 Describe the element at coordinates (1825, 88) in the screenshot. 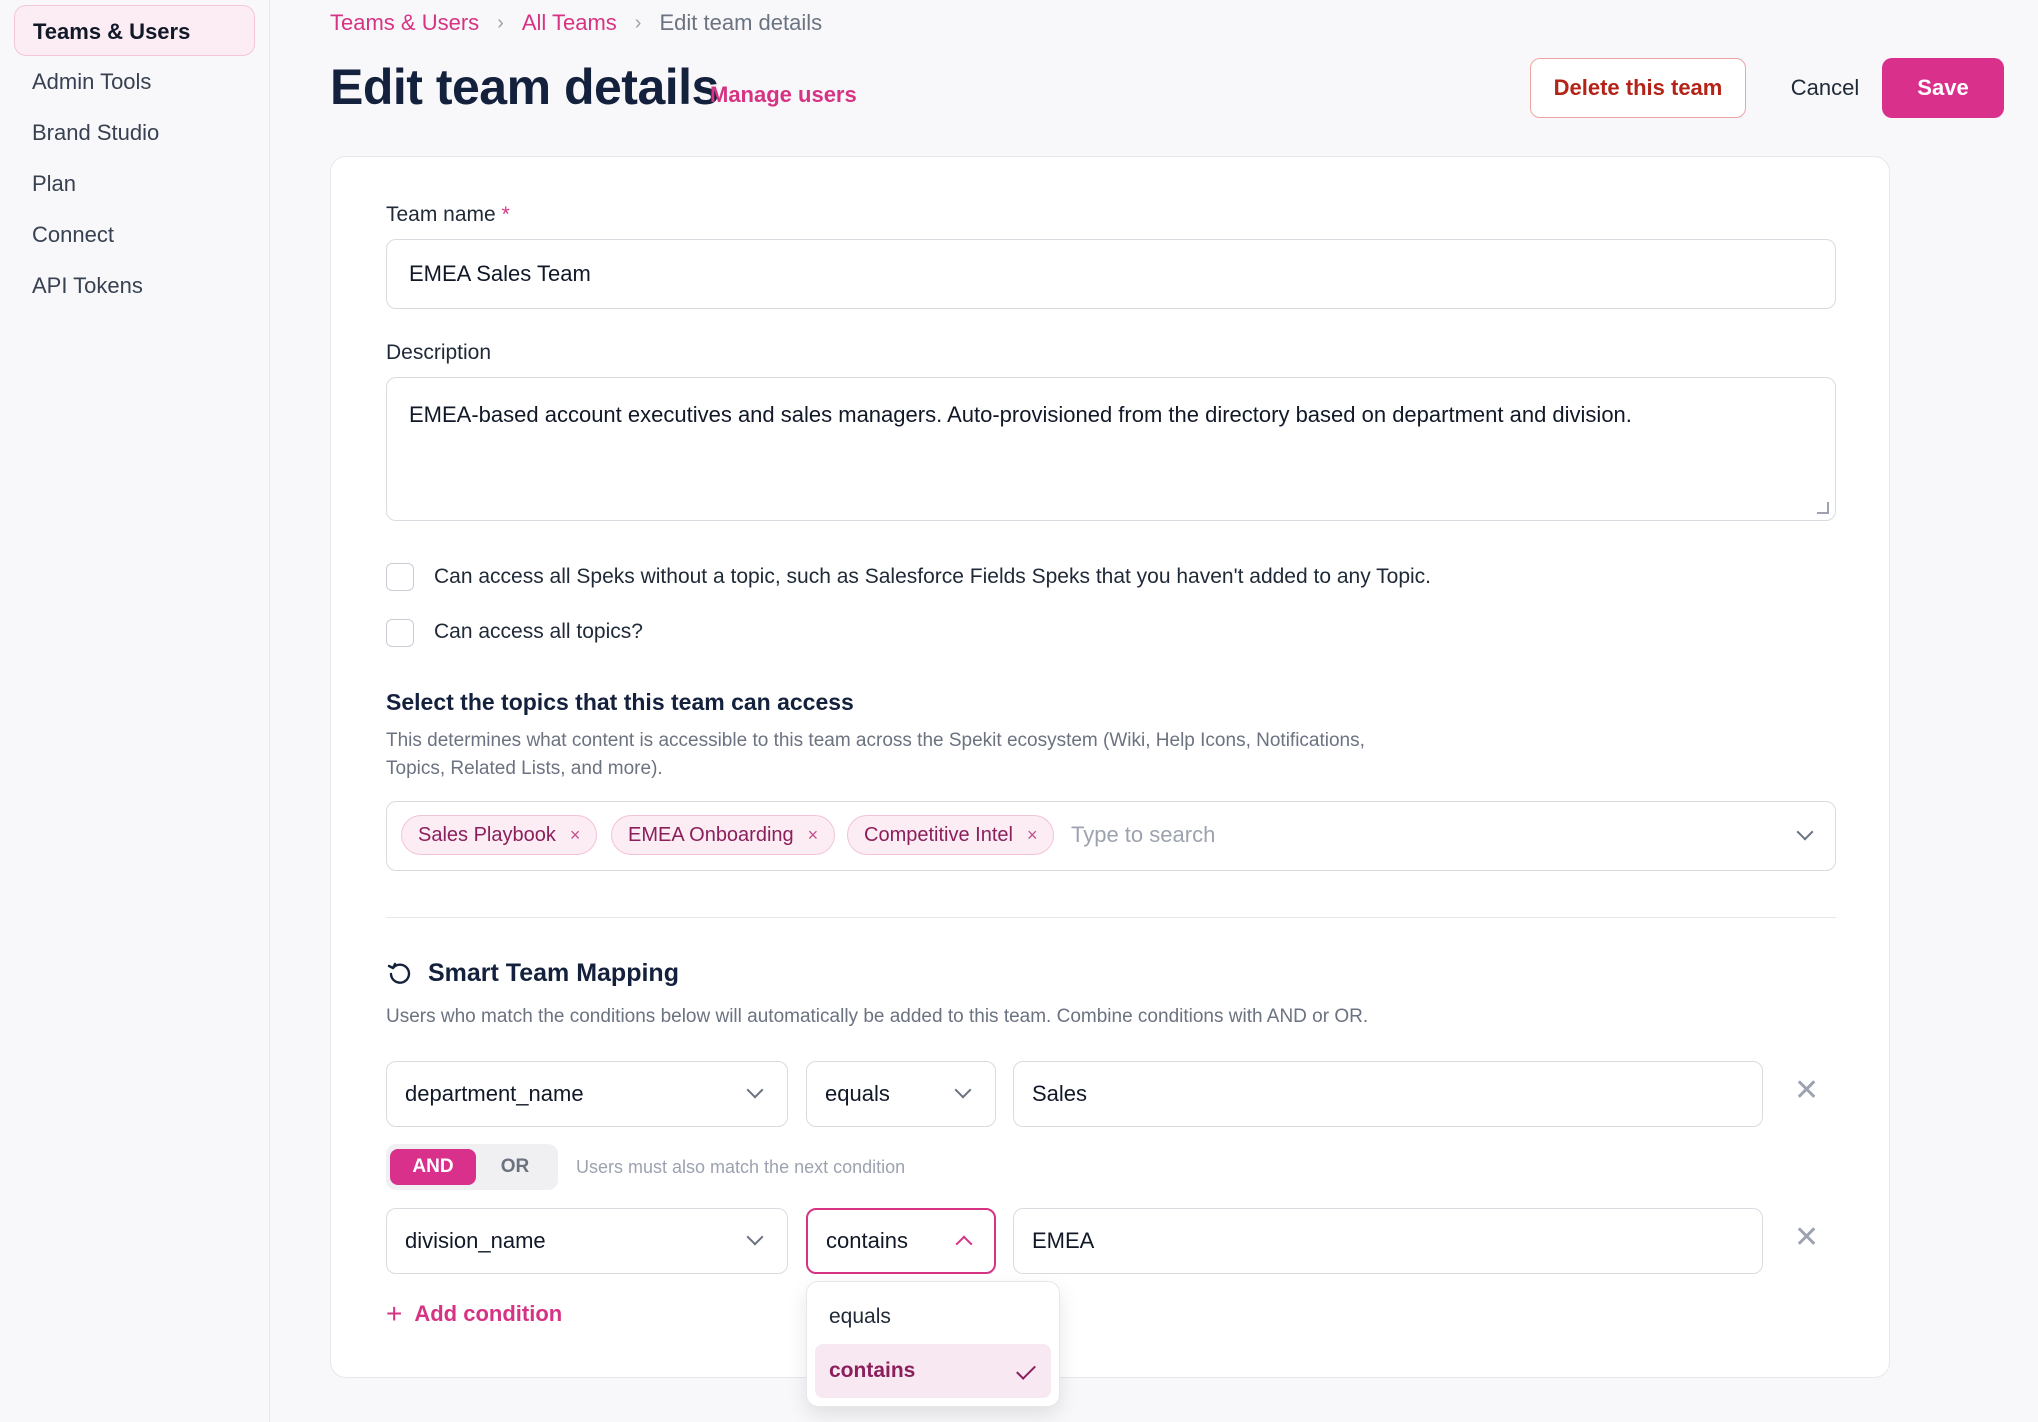

I see `cancel-button: Cancel` at that location.